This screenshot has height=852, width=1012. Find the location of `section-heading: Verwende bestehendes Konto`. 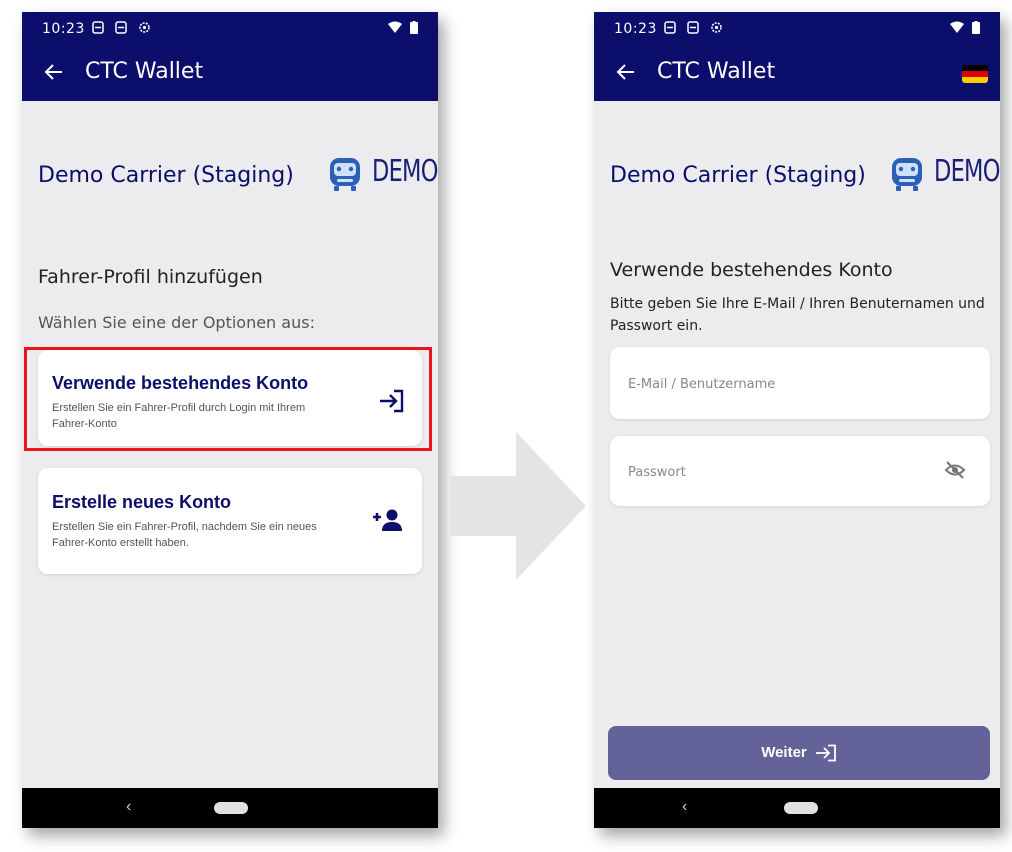

section-heading: Verwende bestehendes Konto is located at coordinates (751, 270).